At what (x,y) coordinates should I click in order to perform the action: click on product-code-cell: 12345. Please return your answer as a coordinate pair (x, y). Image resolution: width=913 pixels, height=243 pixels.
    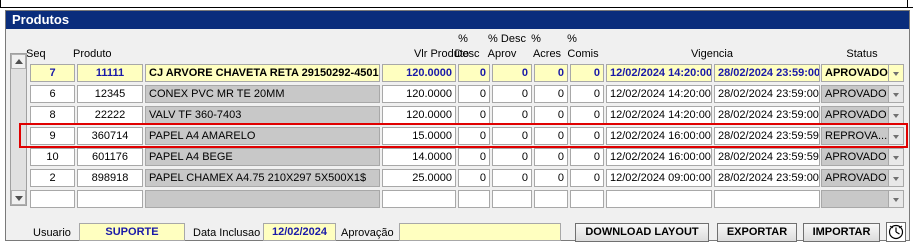
    Looking at the image, I should click on (110, 94).